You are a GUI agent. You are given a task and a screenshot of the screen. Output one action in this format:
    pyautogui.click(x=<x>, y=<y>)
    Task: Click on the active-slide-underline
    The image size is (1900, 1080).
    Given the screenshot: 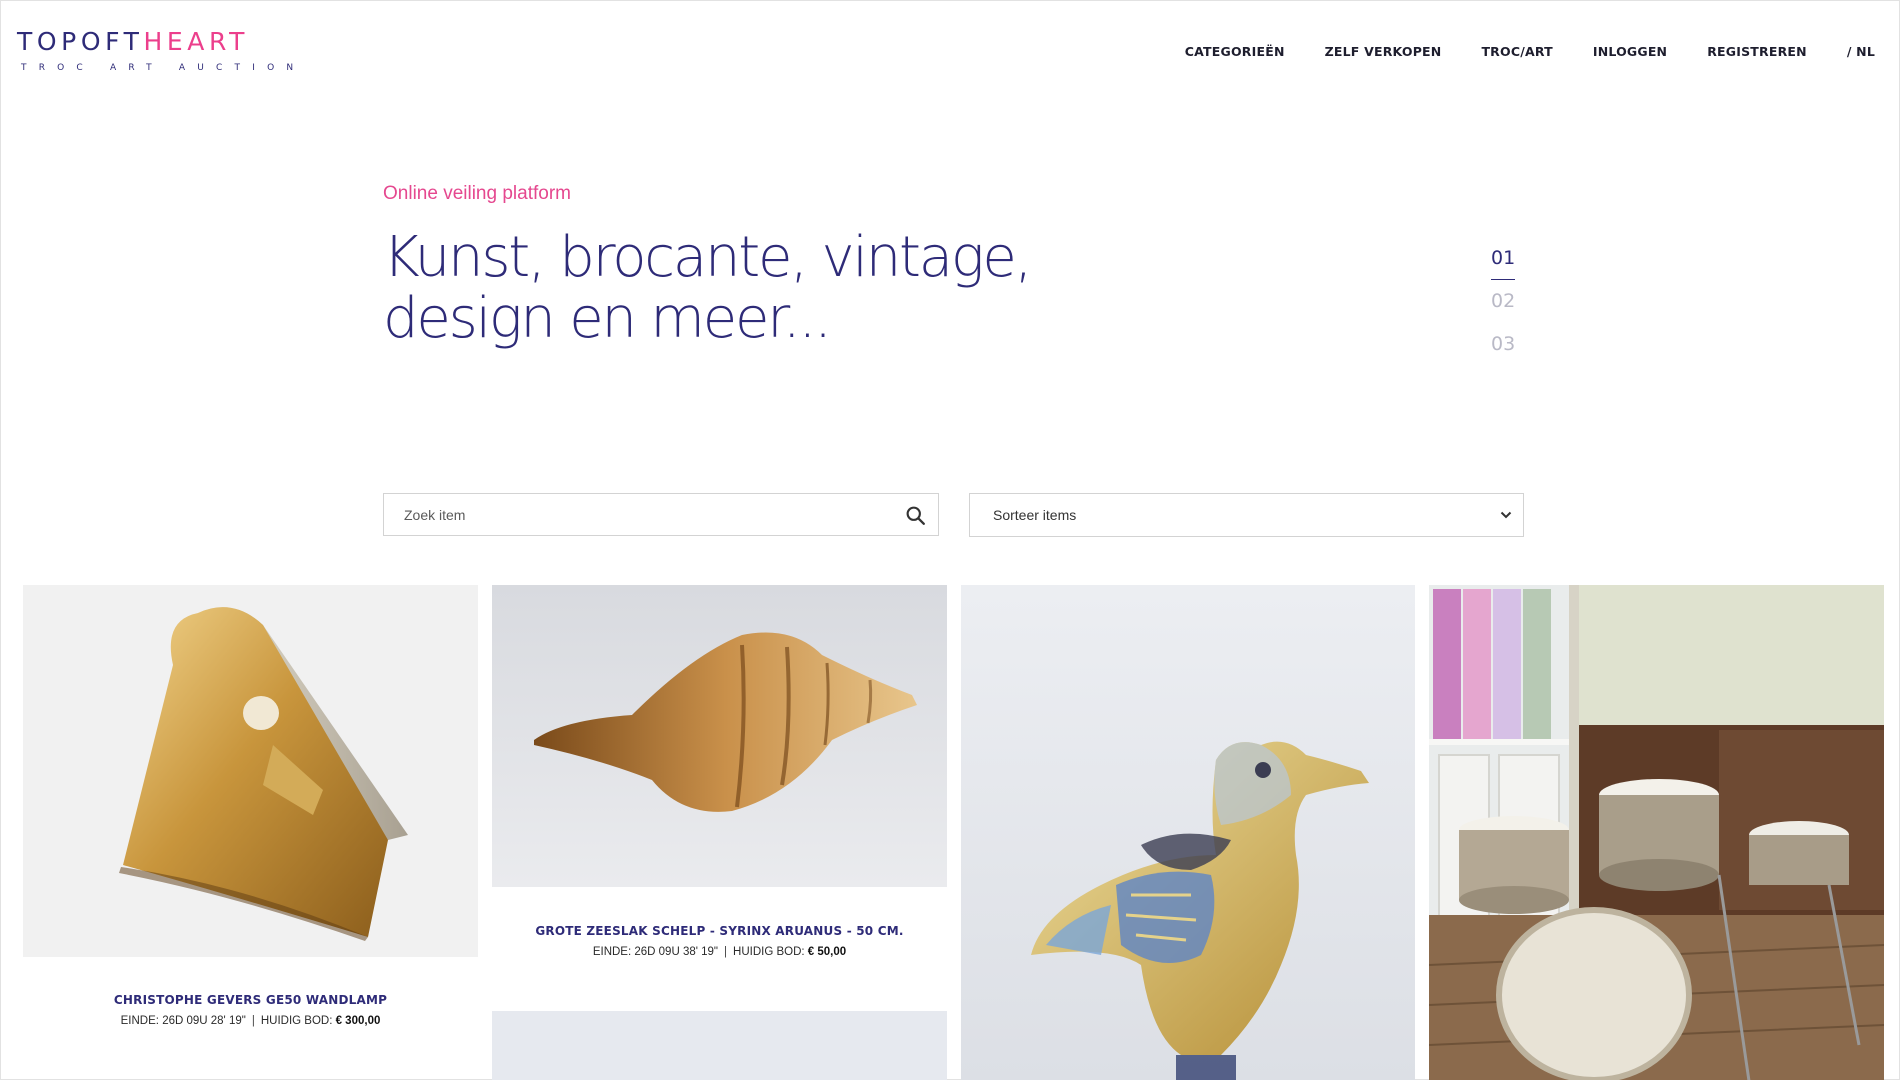 What is the action you would take?
    pyautogui.click(x=1503, y=279)
    